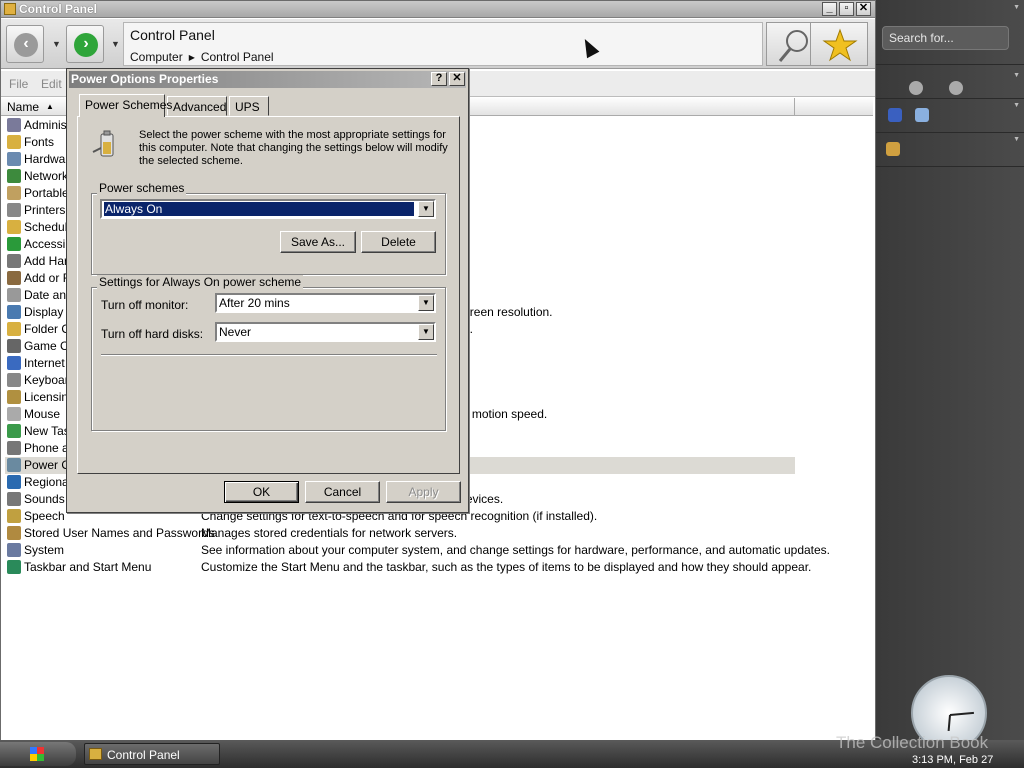 The height and width of the screenshot is (768, 1024). I want to click on list-item-name: Internet, so click(44, 363).